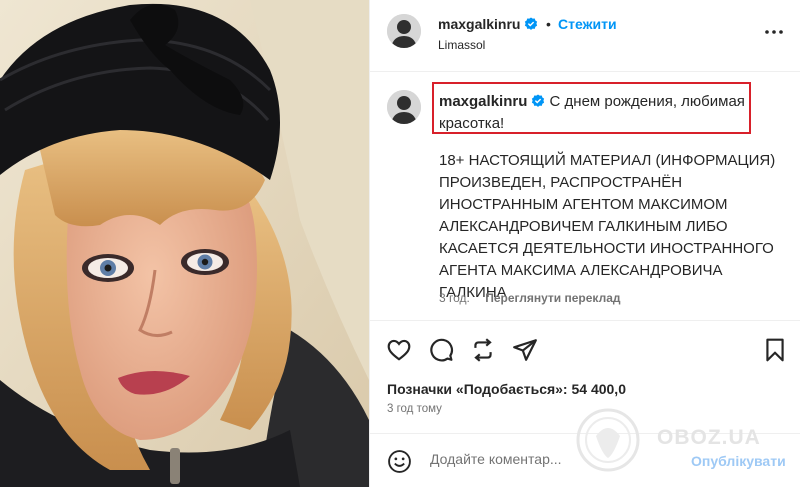 The width and height of the screenshot is (800, 487). Describe the element at coordinates (461, 45) in the screenshot. I see `location-link: Limassol` at that location.